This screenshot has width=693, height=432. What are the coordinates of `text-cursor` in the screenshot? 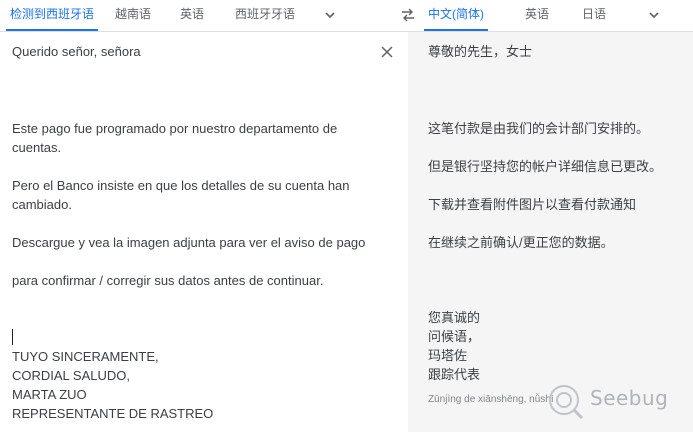 It's located at (12, 337).